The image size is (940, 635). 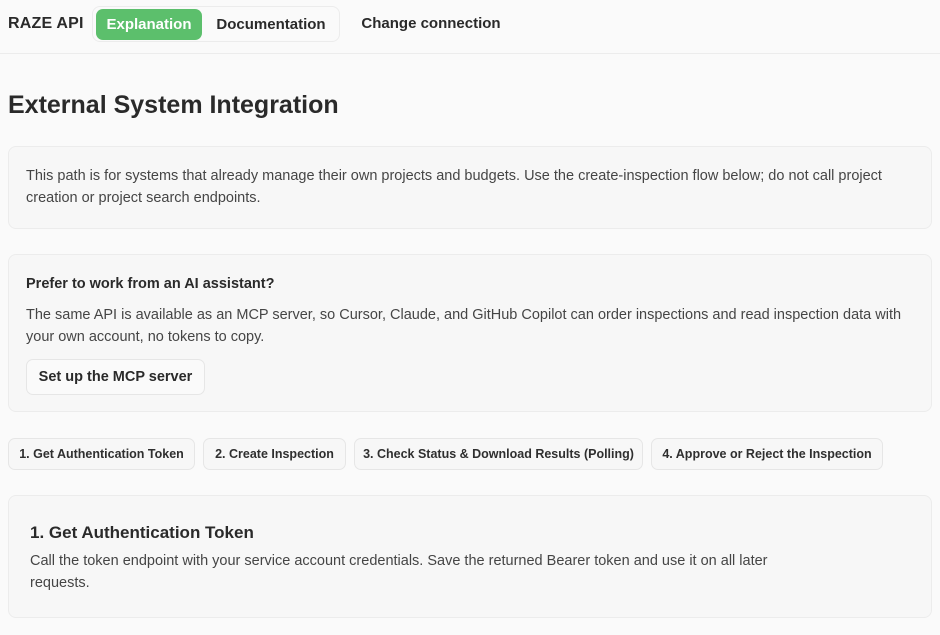 What do you see at coordinates (142, 532) in the screenshot?
I see `section-title: 1. Get Authentication Token` at bounding box center [142, 532].